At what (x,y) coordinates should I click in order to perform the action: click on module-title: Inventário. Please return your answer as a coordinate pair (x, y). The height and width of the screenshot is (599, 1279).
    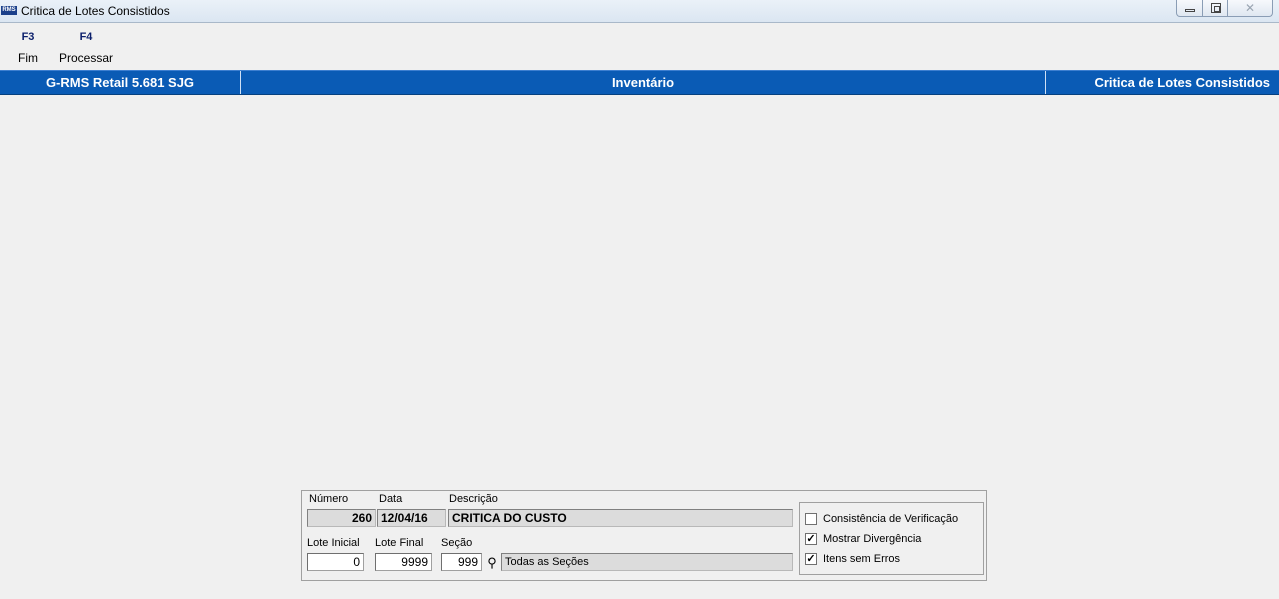
    Looking at the image, I should click on (643, 82).